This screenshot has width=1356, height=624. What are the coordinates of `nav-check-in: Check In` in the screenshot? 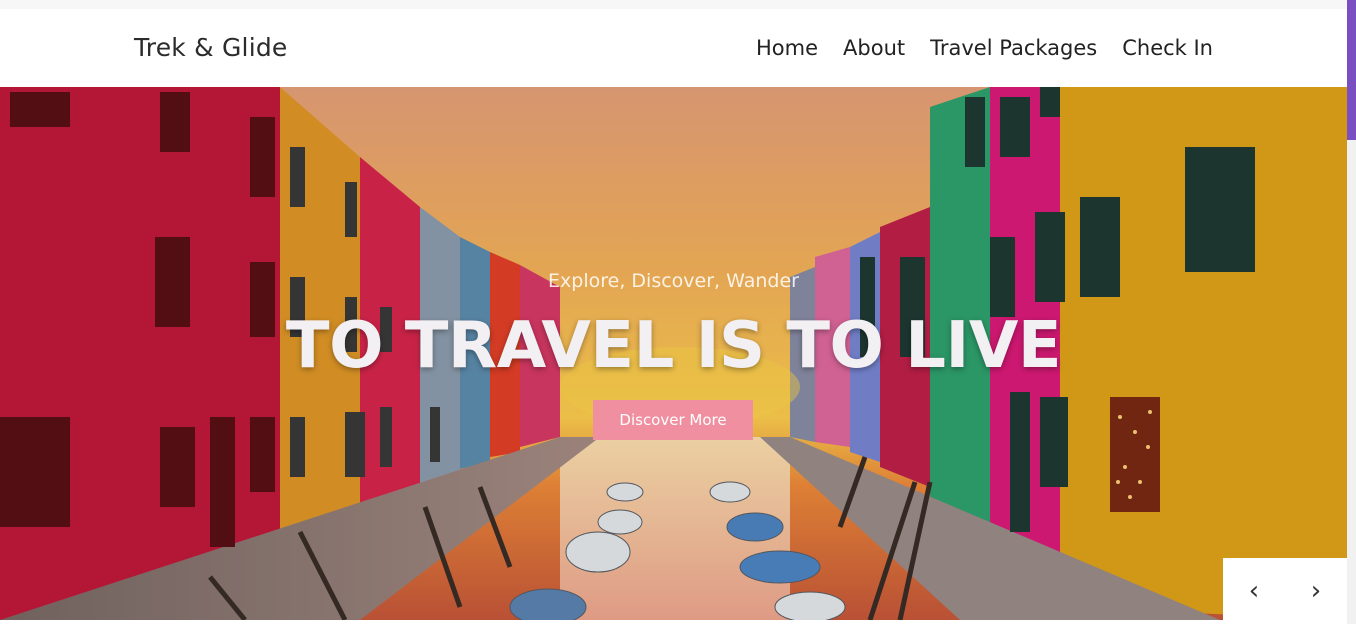 It's located at (1167, 48).